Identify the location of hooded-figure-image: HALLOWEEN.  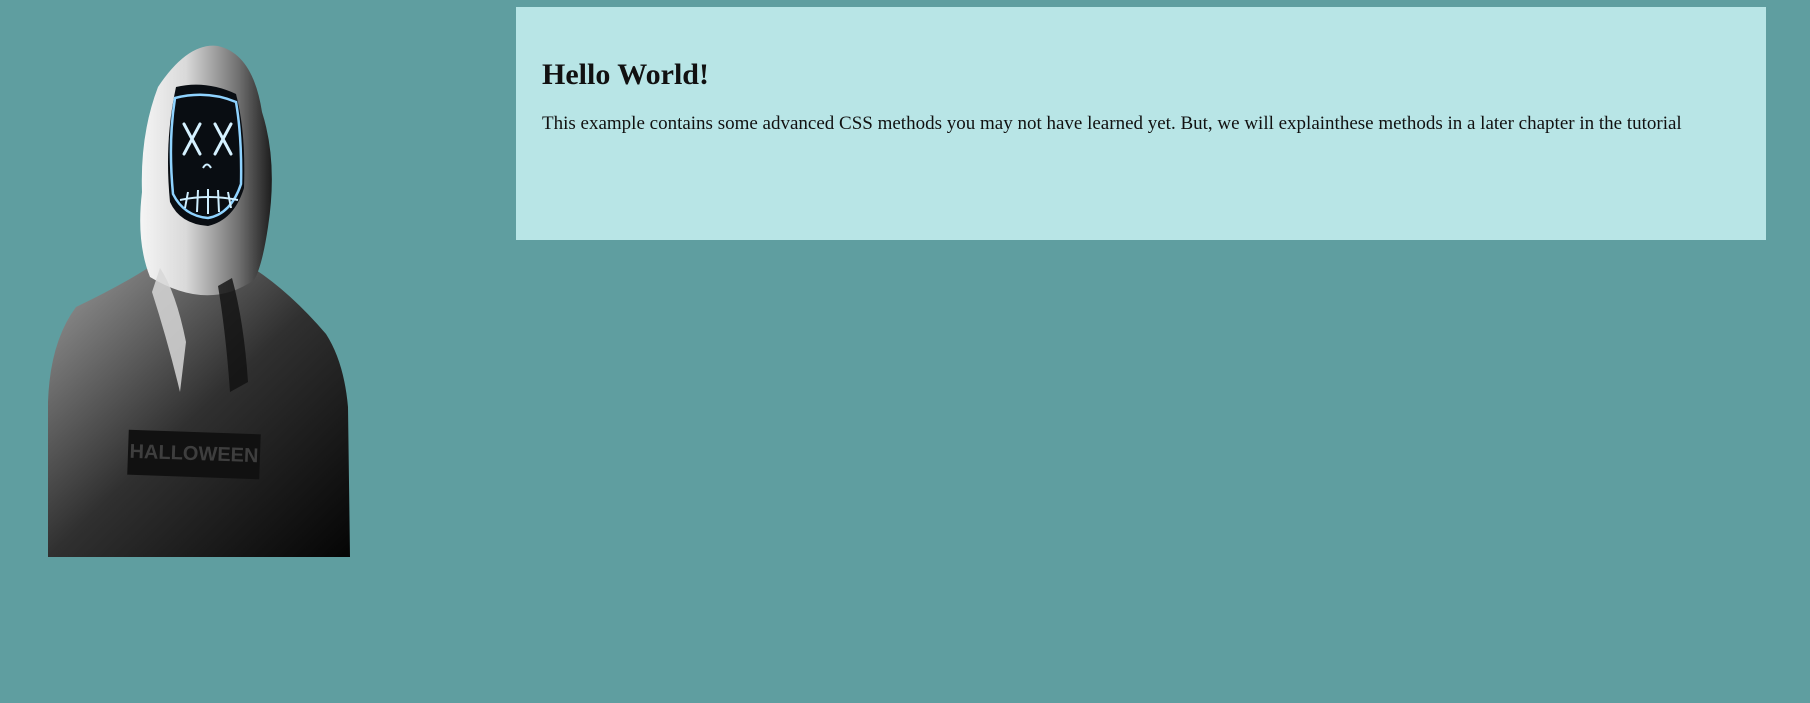
(199, 299).